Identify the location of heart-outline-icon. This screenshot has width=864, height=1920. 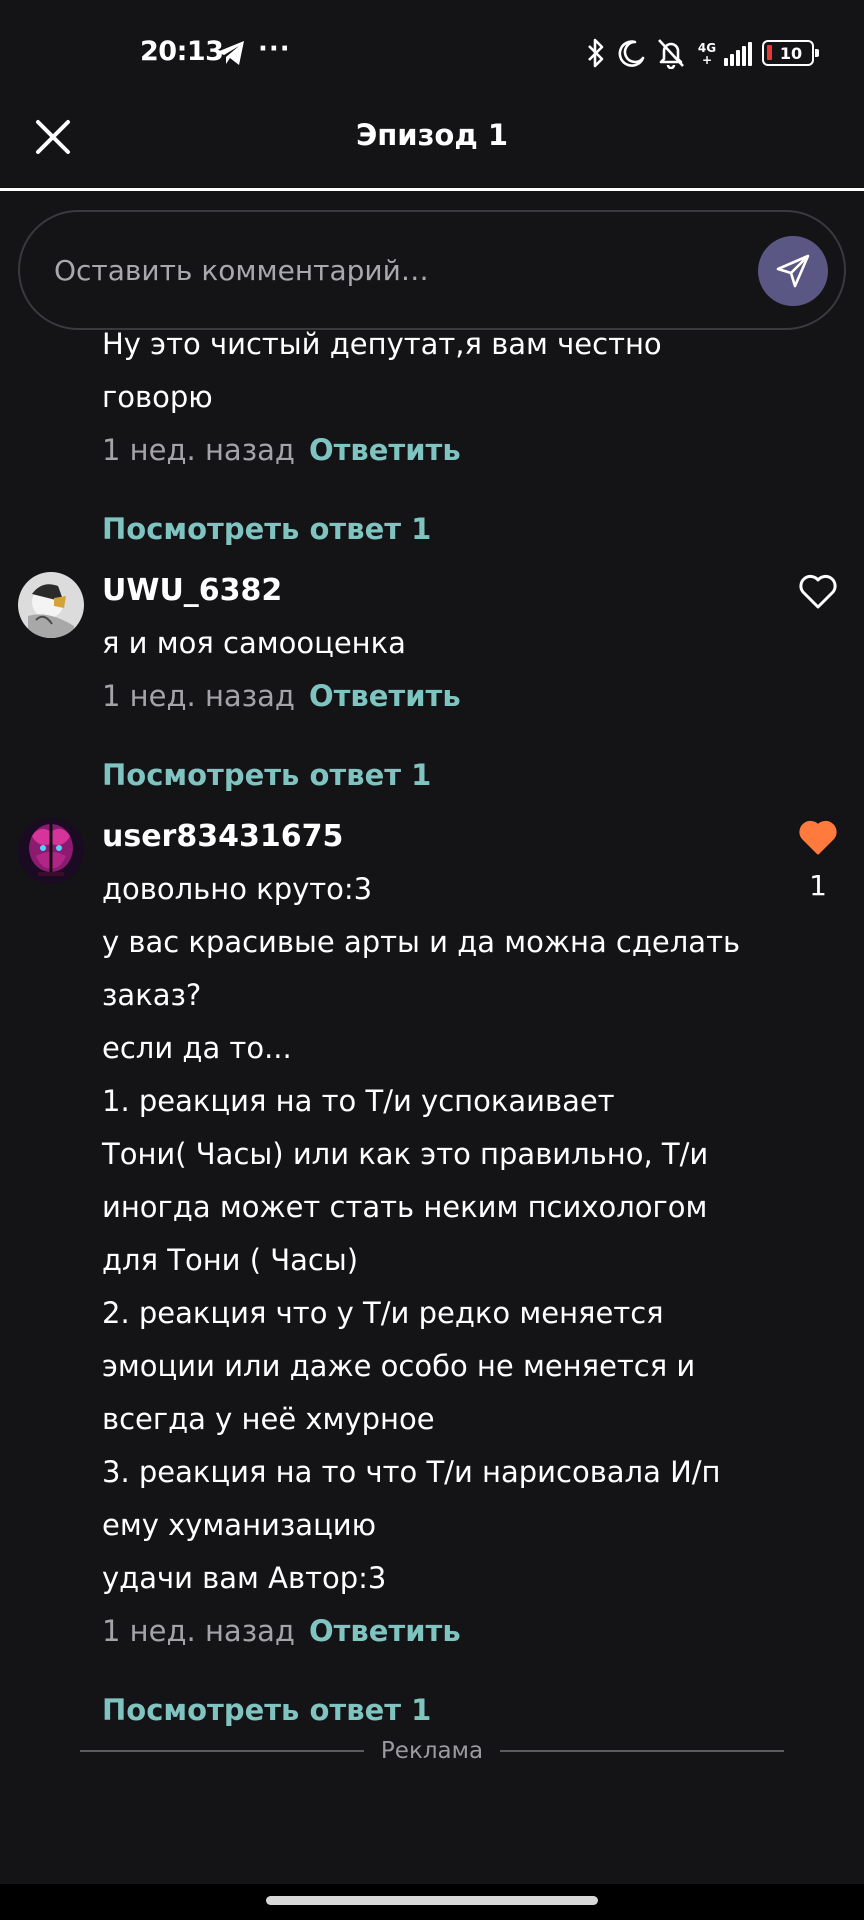
(818, 591).